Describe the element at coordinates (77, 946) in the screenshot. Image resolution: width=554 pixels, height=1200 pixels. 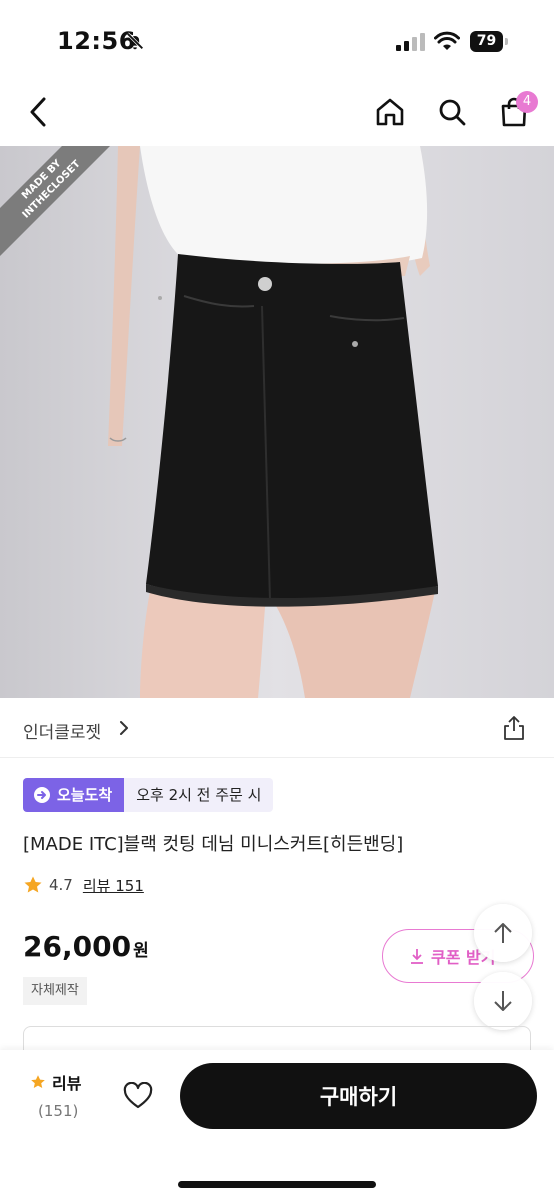
I see `price-value: 26,000` at that location.